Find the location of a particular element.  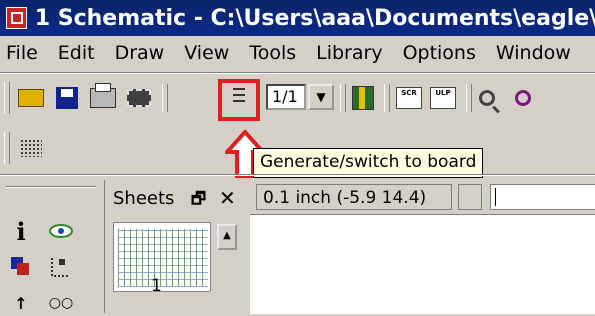

thumbnail-scroll-up: ▲ is located at coordinates (227, 237).